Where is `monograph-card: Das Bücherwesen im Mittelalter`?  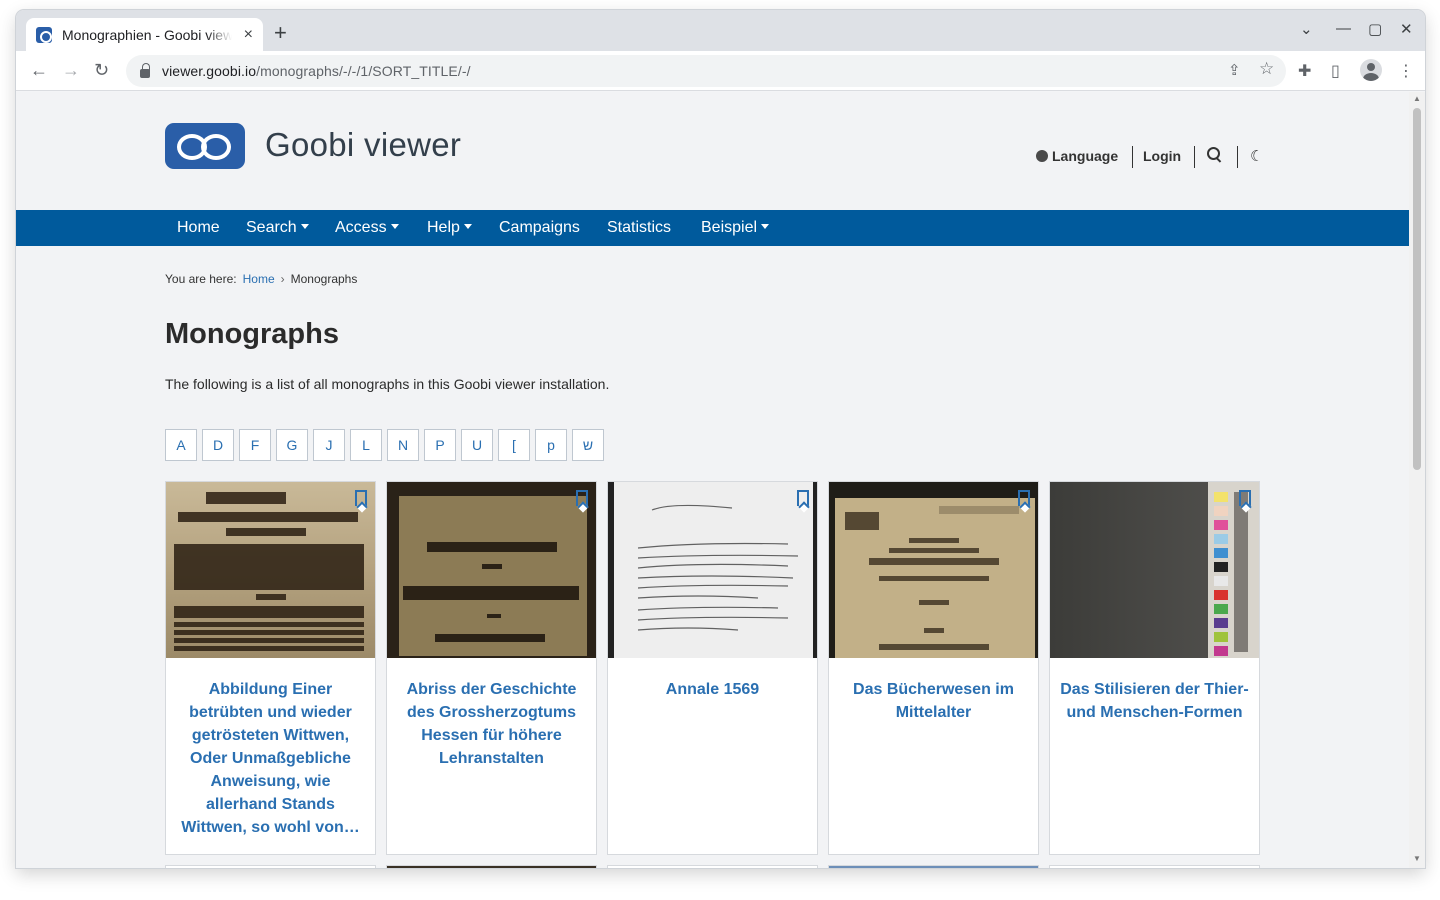 monograph-card: Das Bücherwesen im Mittelalter is located at coordinates (933, 668).